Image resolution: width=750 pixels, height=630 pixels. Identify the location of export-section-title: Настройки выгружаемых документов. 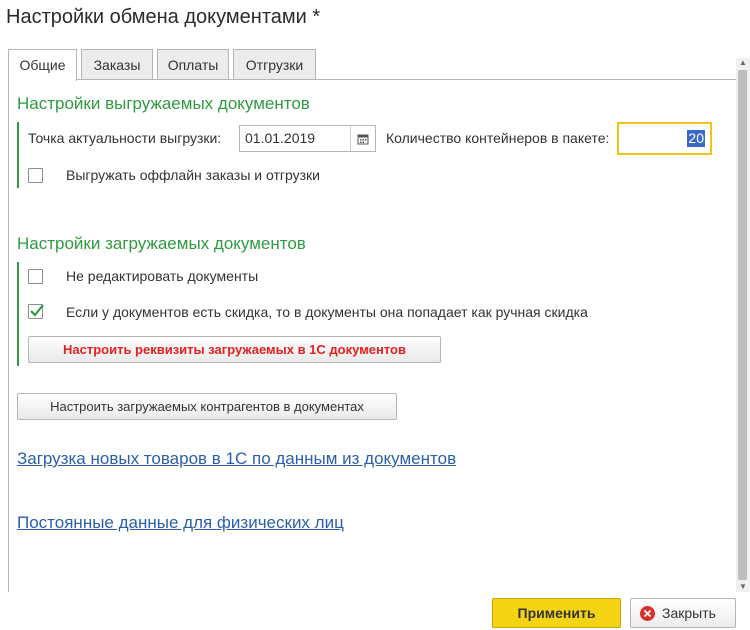
(163, 103).